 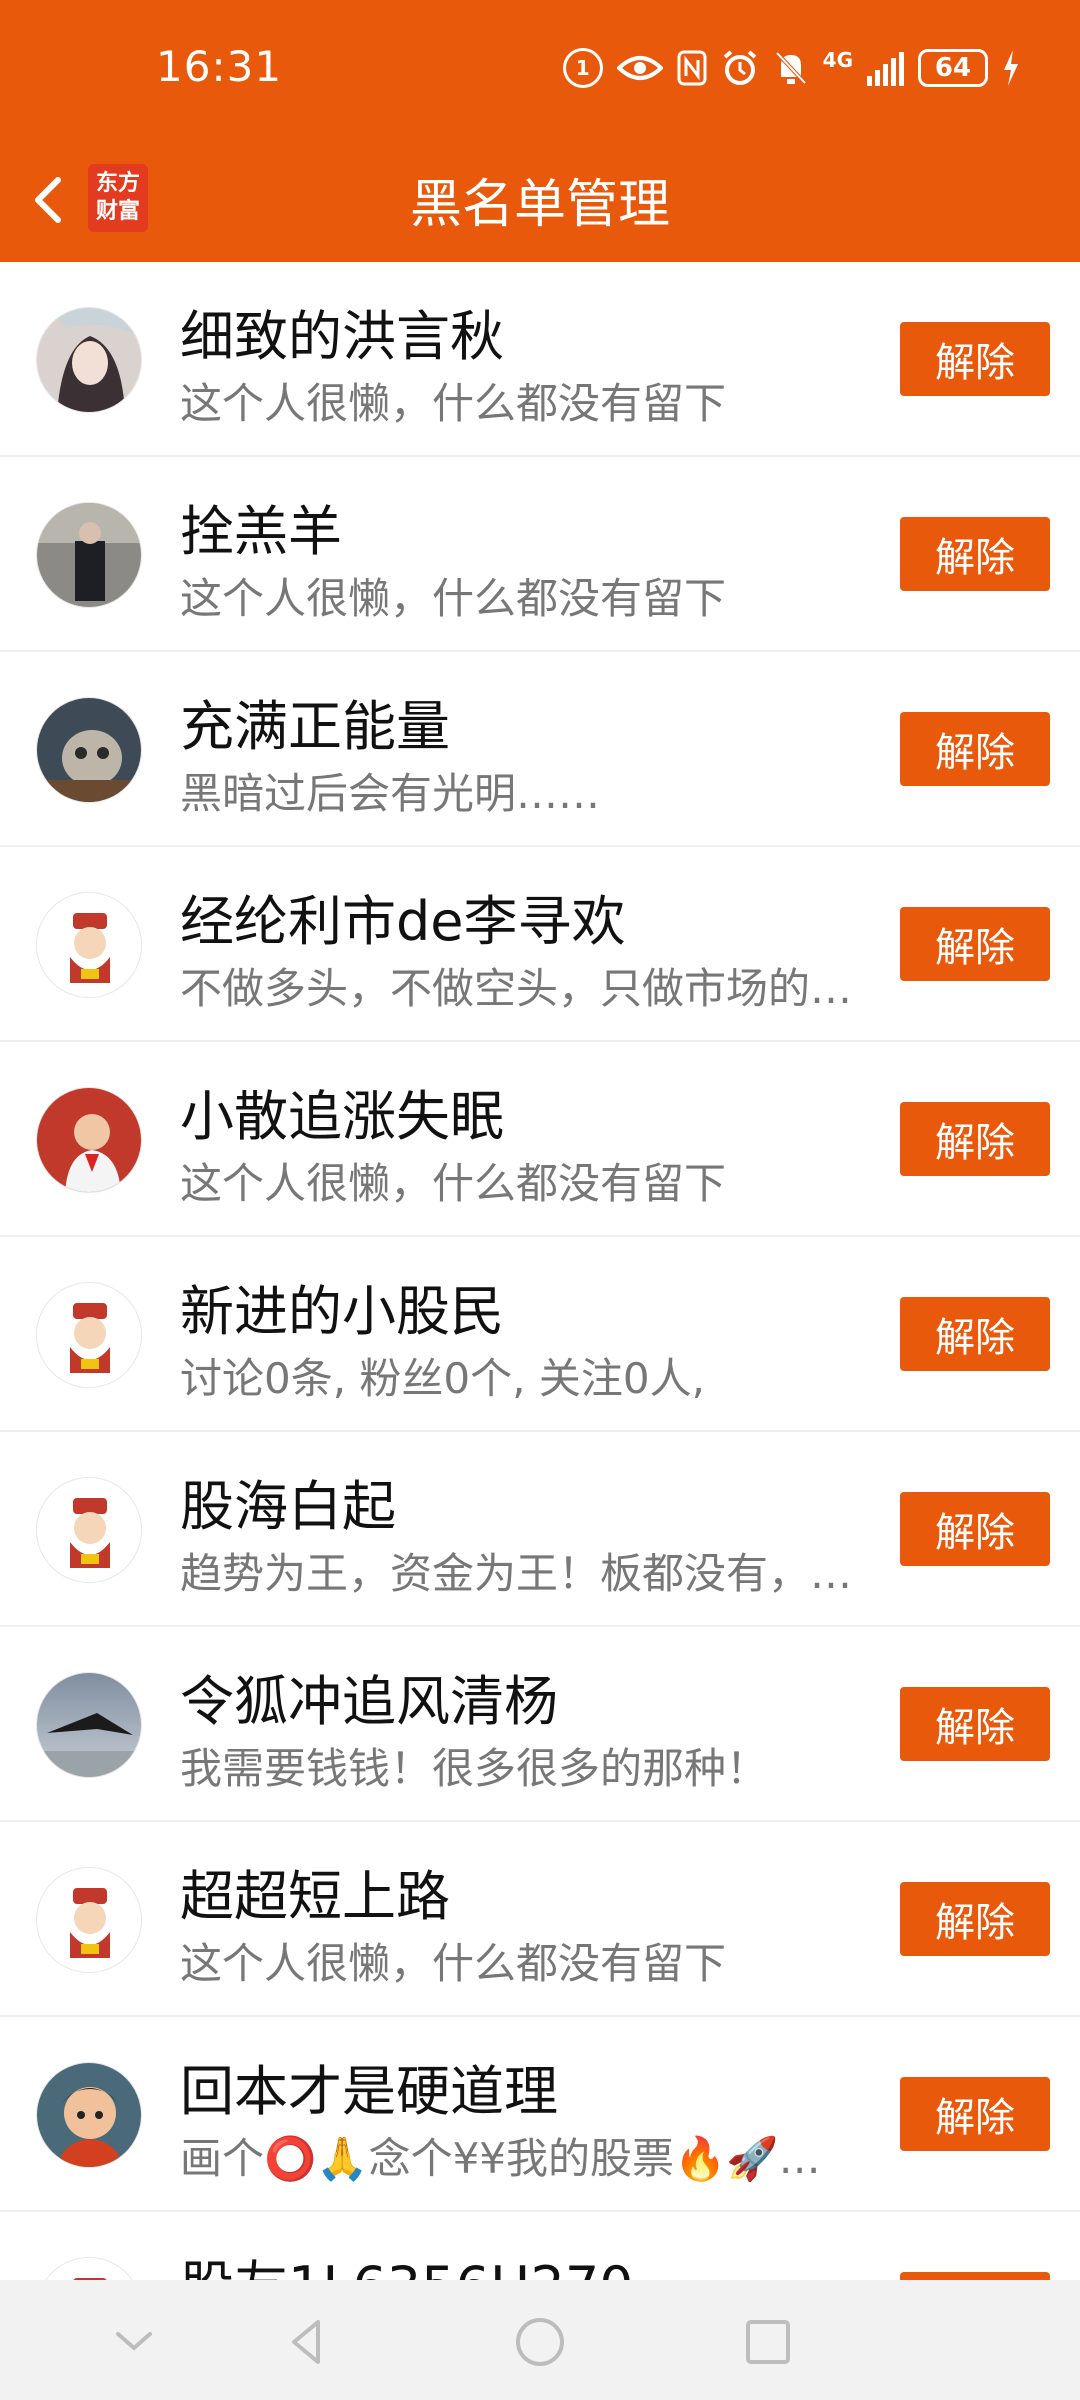 What do you see at coordinates (219, 66) in the screenshot?
I see `status-time: 16:31` at bounding box center [219, 66].